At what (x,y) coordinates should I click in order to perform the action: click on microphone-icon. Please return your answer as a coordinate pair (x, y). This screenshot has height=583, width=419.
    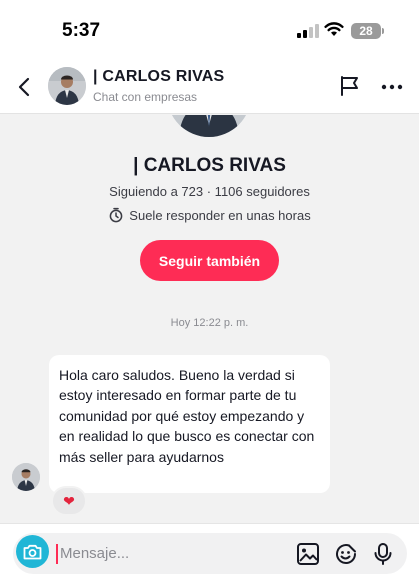
    Looking at the image, I should click on (383, 554).